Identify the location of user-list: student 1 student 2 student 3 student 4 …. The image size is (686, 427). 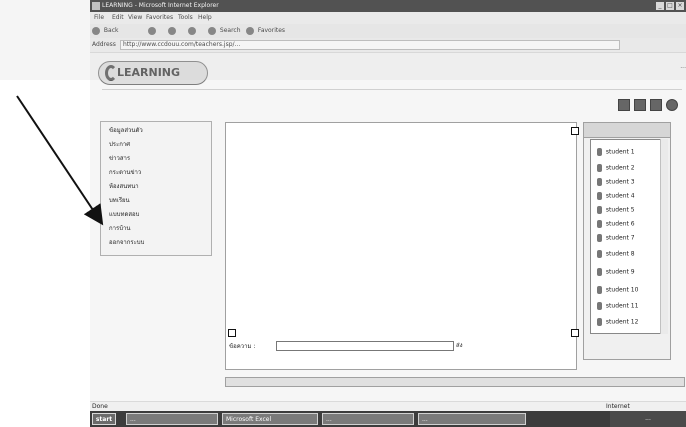
(626, 236).